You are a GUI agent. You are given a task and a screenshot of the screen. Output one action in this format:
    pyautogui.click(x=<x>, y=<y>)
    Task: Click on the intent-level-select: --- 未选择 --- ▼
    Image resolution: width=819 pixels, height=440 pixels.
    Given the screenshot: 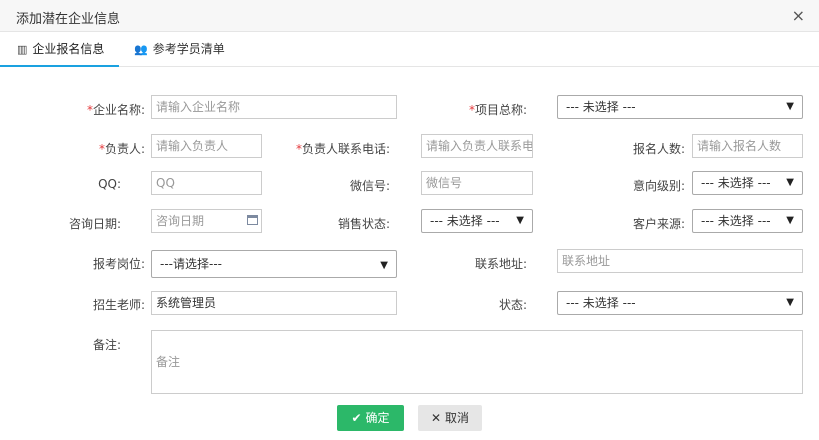 What is the action you would take?
    pyautogui.click(x=747, y=183)
    